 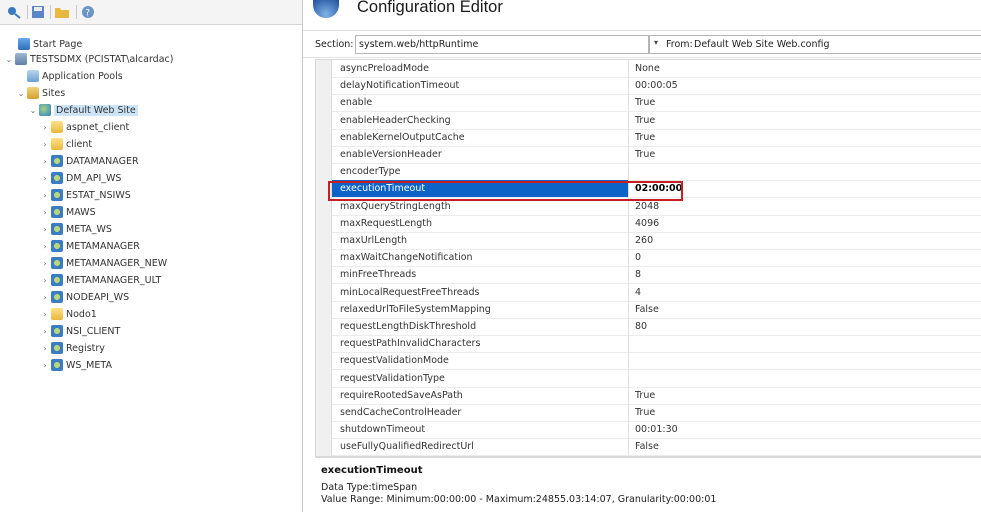 I want to click on grid-row: sendCacheControlHeader True, so click(x=656, y=413).